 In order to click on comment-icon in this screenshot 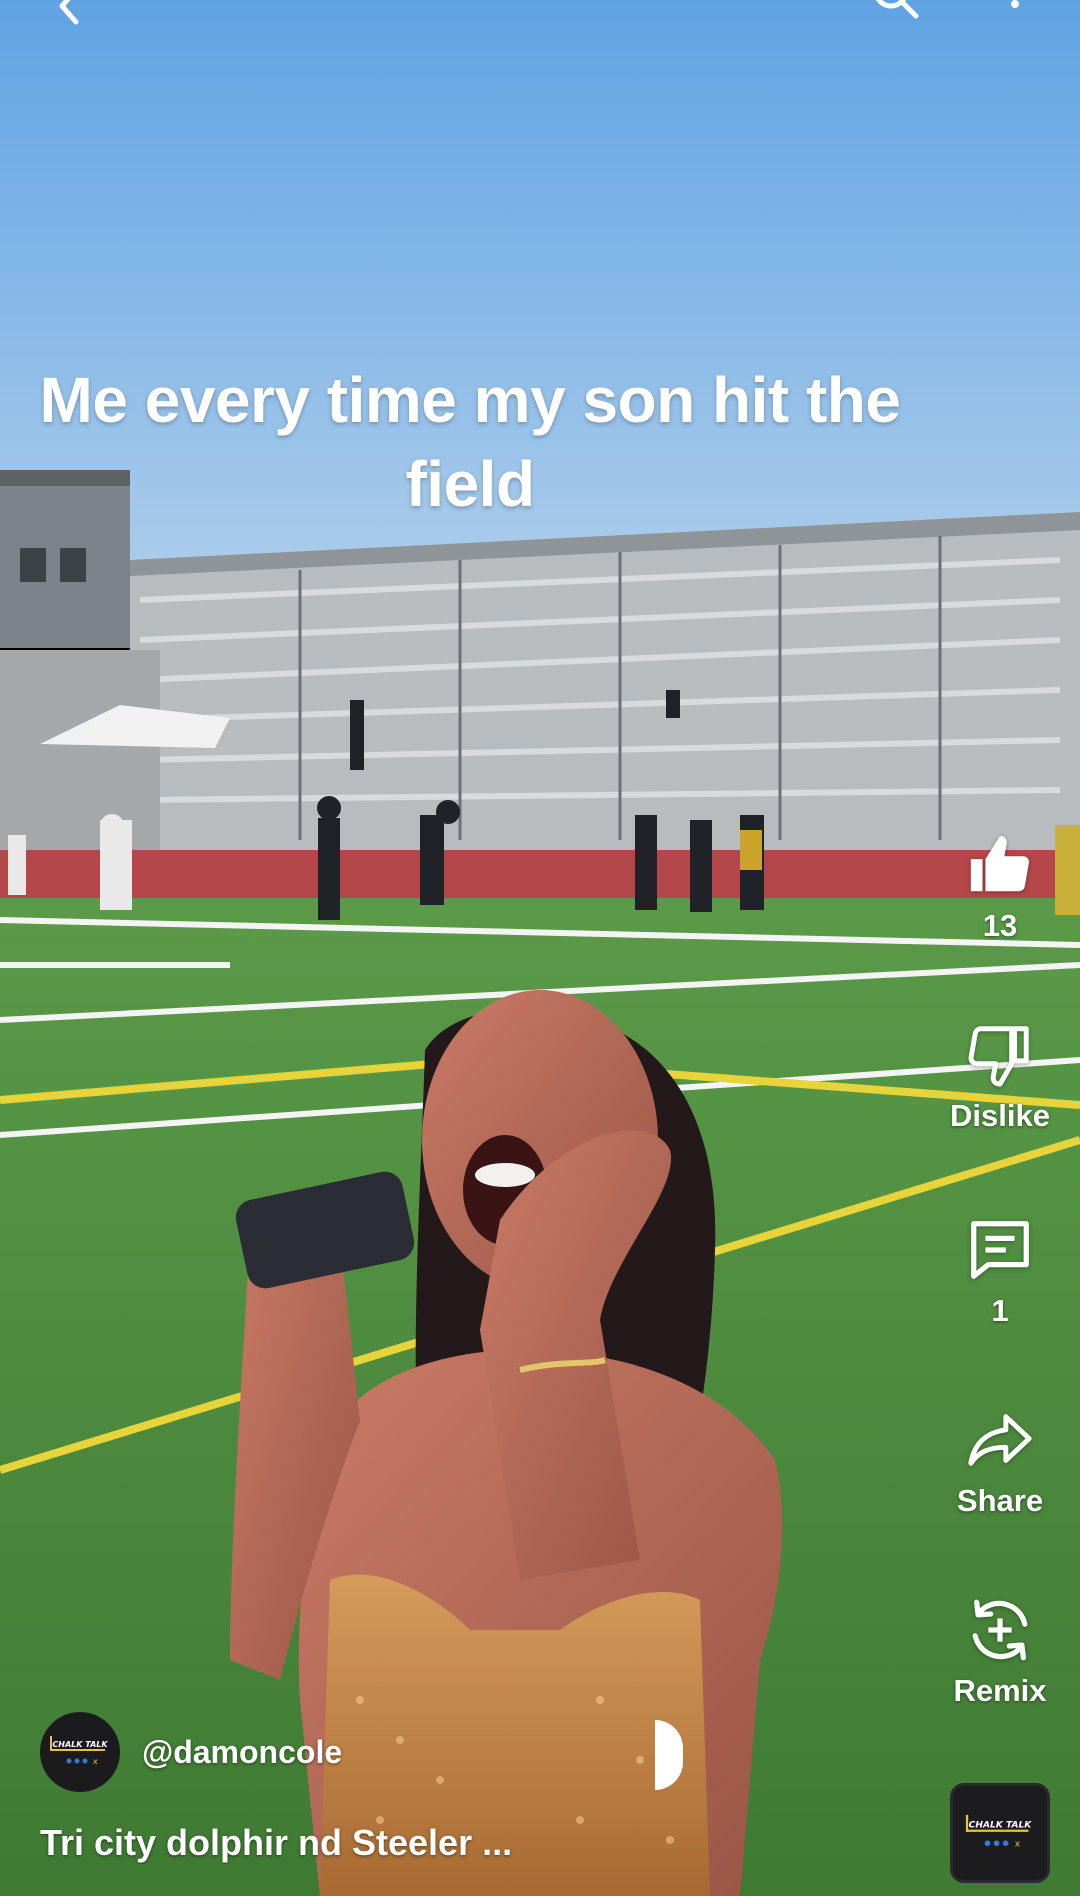, I will do `click(1000, 1250)`.